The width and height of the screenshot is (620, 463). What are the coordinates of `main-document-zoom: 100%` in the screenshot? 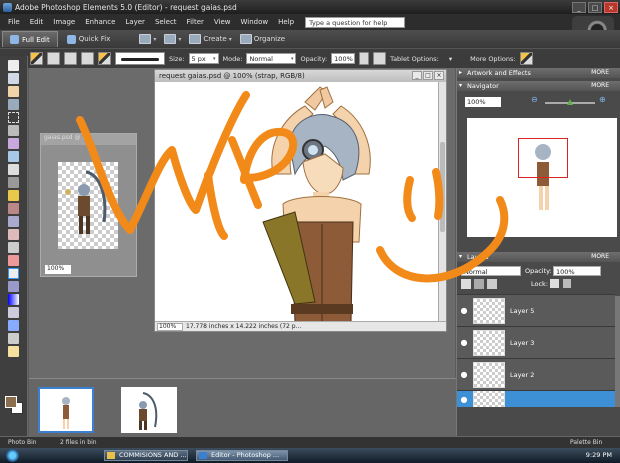 It's located at (170, 326).